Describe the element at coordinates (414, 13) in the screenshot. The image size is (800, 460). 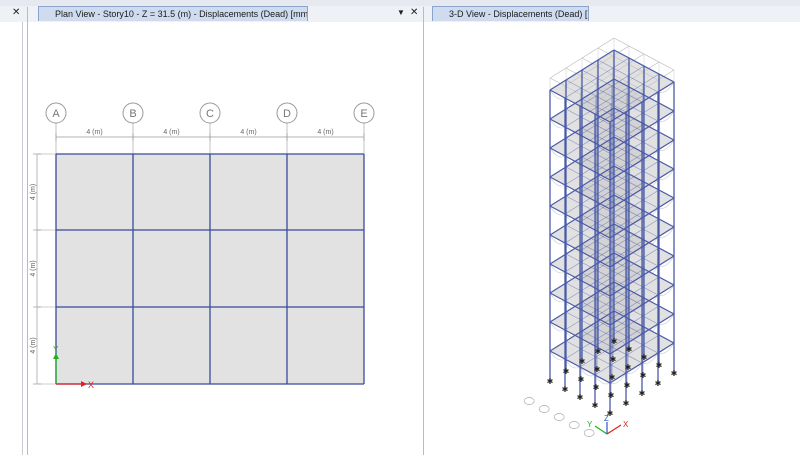
I see `plan-view-close-icon: ✕` at that location.